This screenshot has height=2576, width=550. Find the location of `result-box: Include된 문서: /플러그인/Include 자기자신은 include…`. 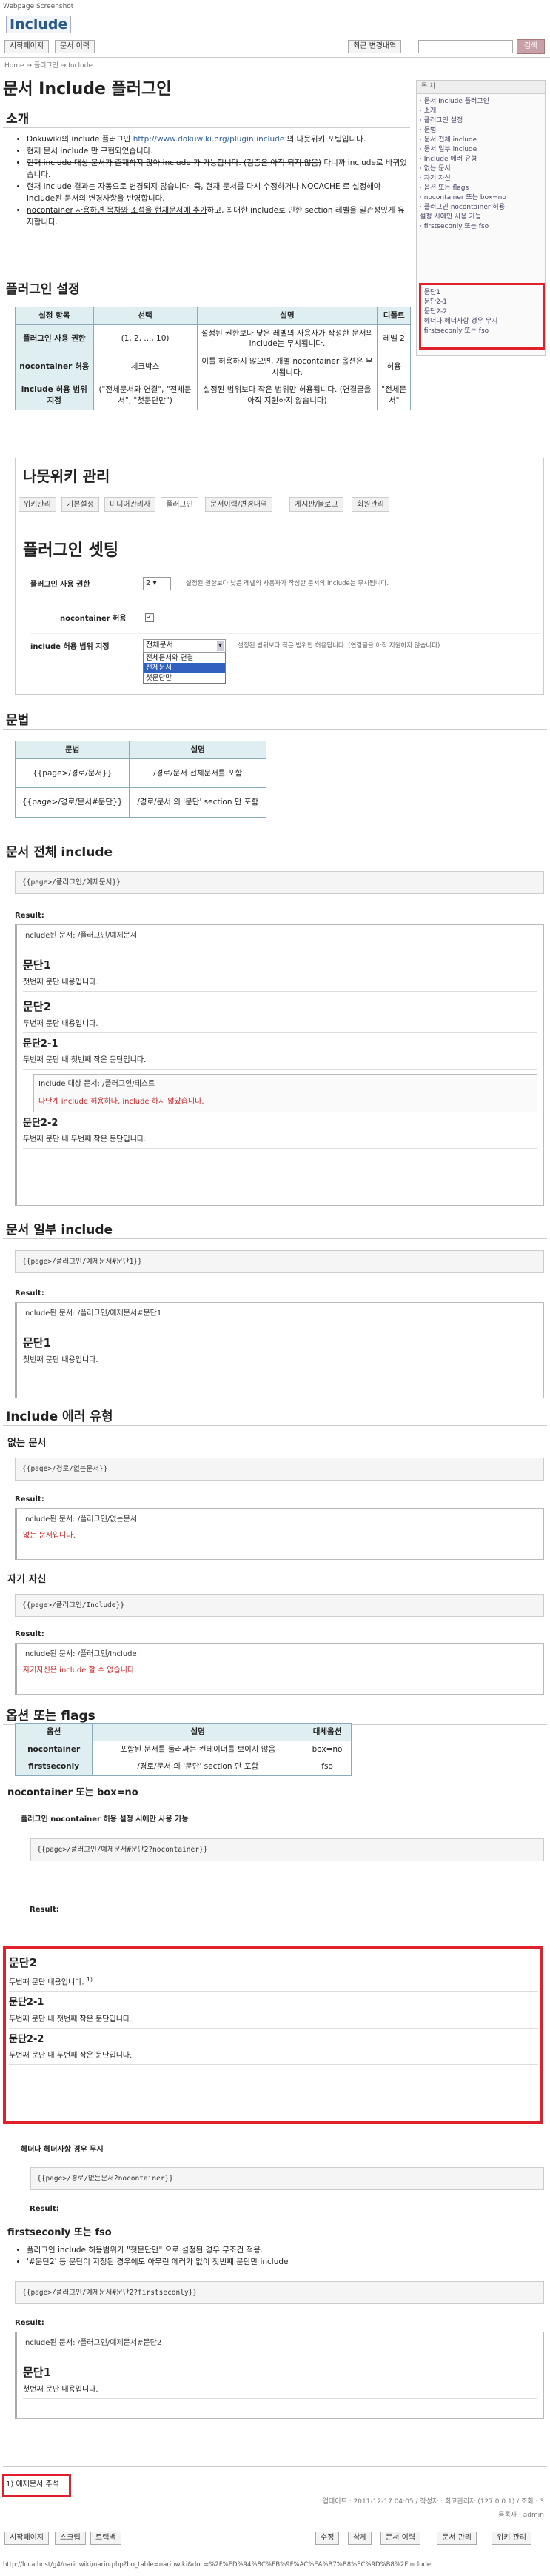

result-box: Include된 문서: /플러그인/Include 자기자신은 include… is located at coordinates (279, 1669).